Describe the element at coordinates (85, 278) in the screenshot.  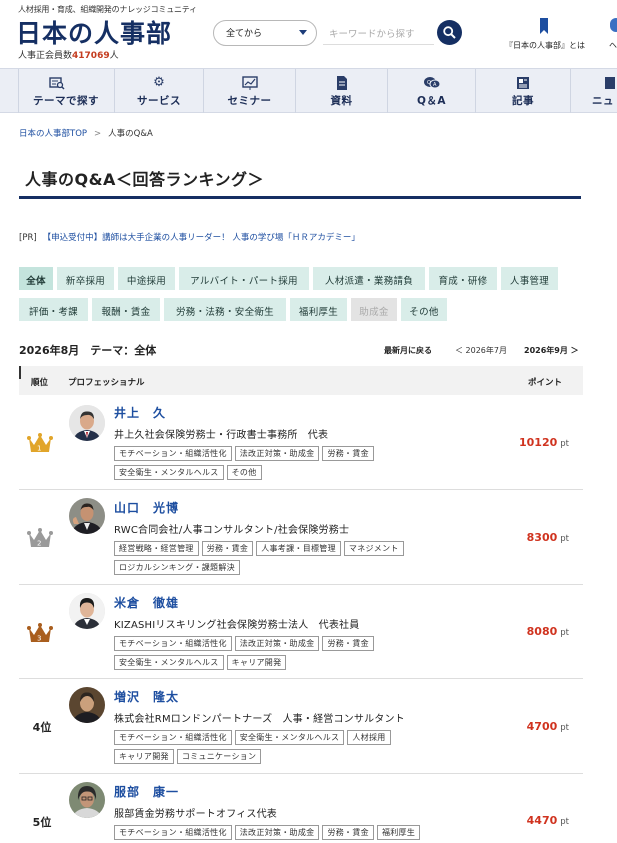
I see `theme-chip-new-grad: 新卒採用` at that location.